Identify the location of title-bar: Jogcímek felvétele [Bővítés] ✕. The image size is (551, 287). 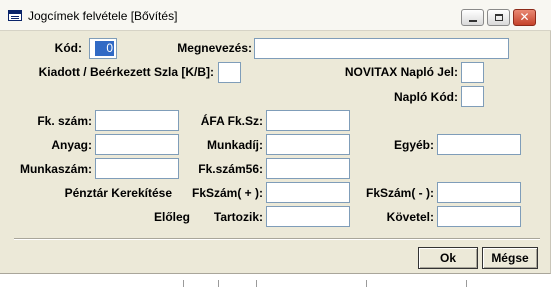
(275, 15).